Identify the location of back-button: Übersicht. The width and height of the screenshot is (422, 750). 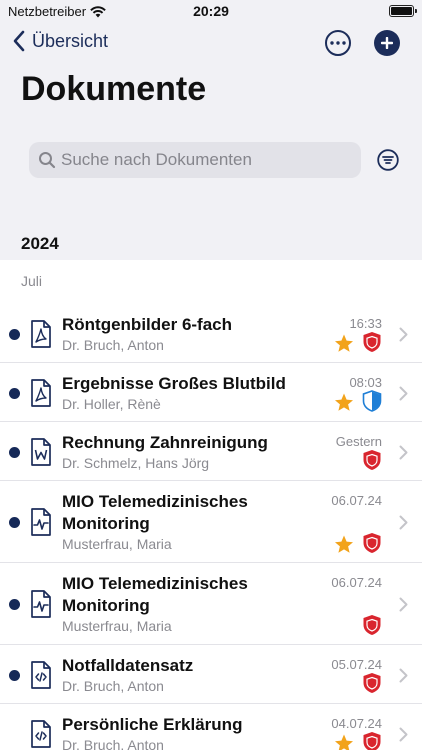
(60, 41).